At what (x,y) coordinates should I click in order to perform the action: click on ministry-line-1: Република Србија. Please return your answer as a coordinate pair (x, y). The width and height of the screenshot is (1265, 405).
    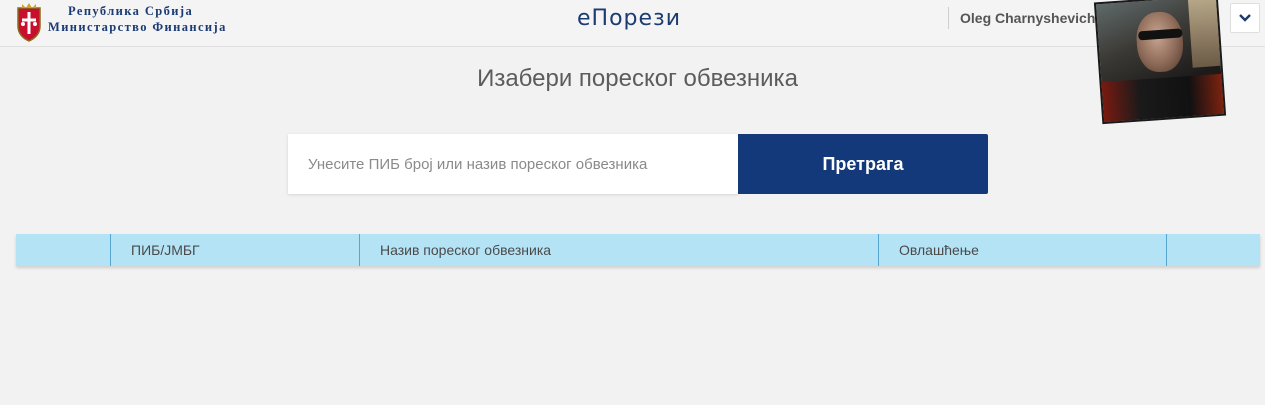
    Looking at the image, I should click on (131, 11).